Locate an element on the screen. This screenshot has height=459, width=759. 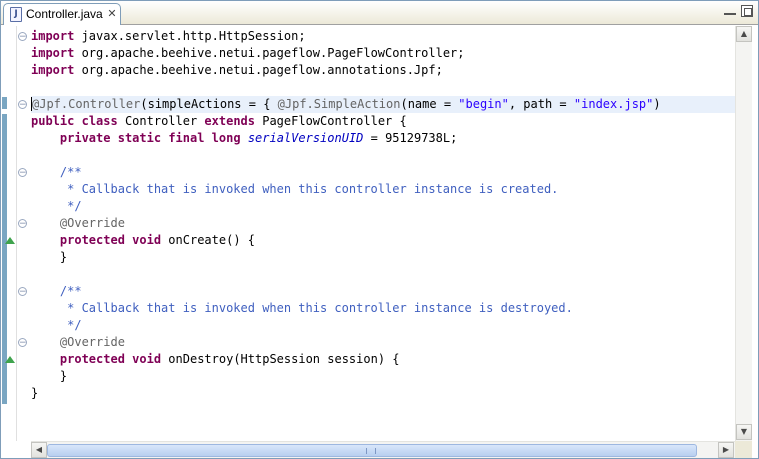
code-line: import javax.servlet.http.HttpSession; is located at coordinates (383, 36).